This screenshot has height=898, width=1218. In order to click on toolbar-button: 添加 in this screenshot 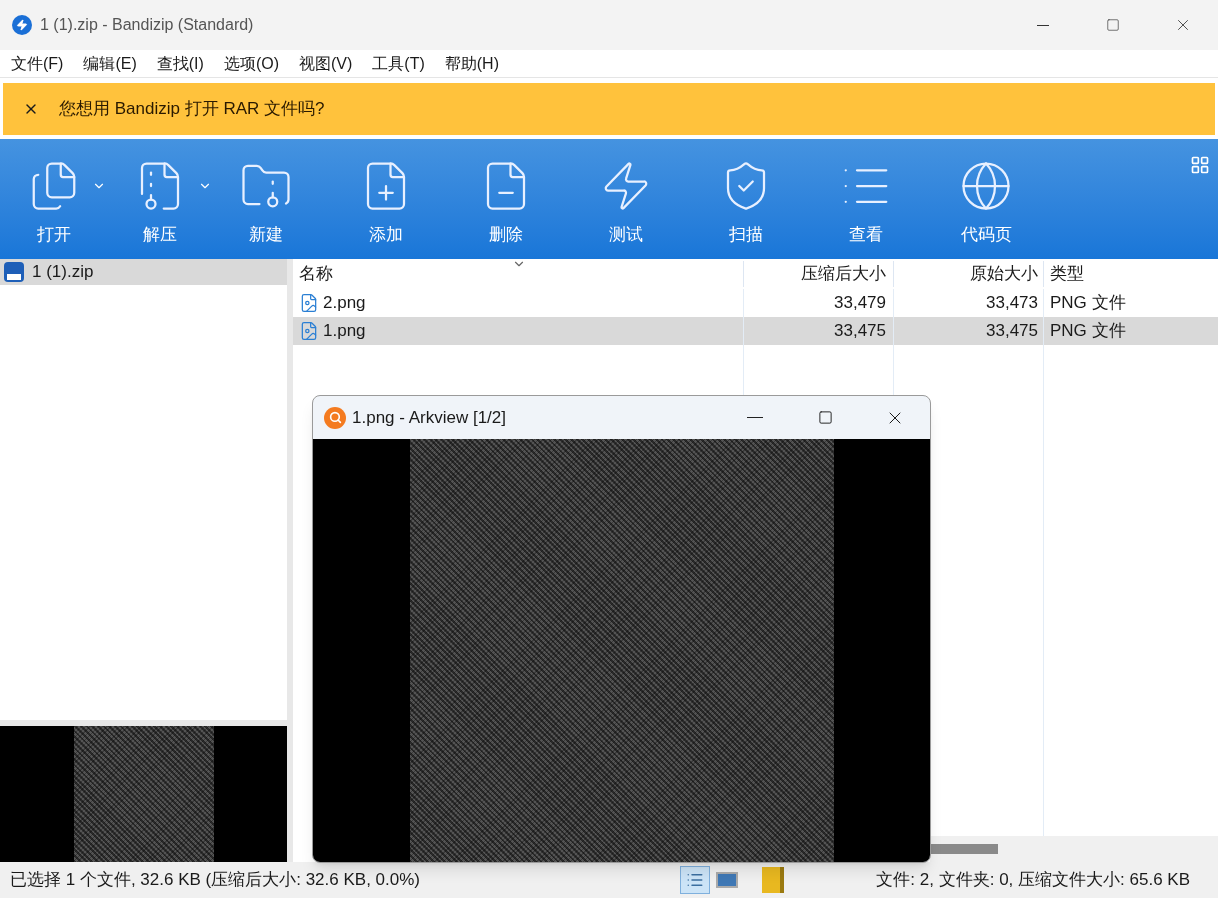, I will do `click(386, 193)`.